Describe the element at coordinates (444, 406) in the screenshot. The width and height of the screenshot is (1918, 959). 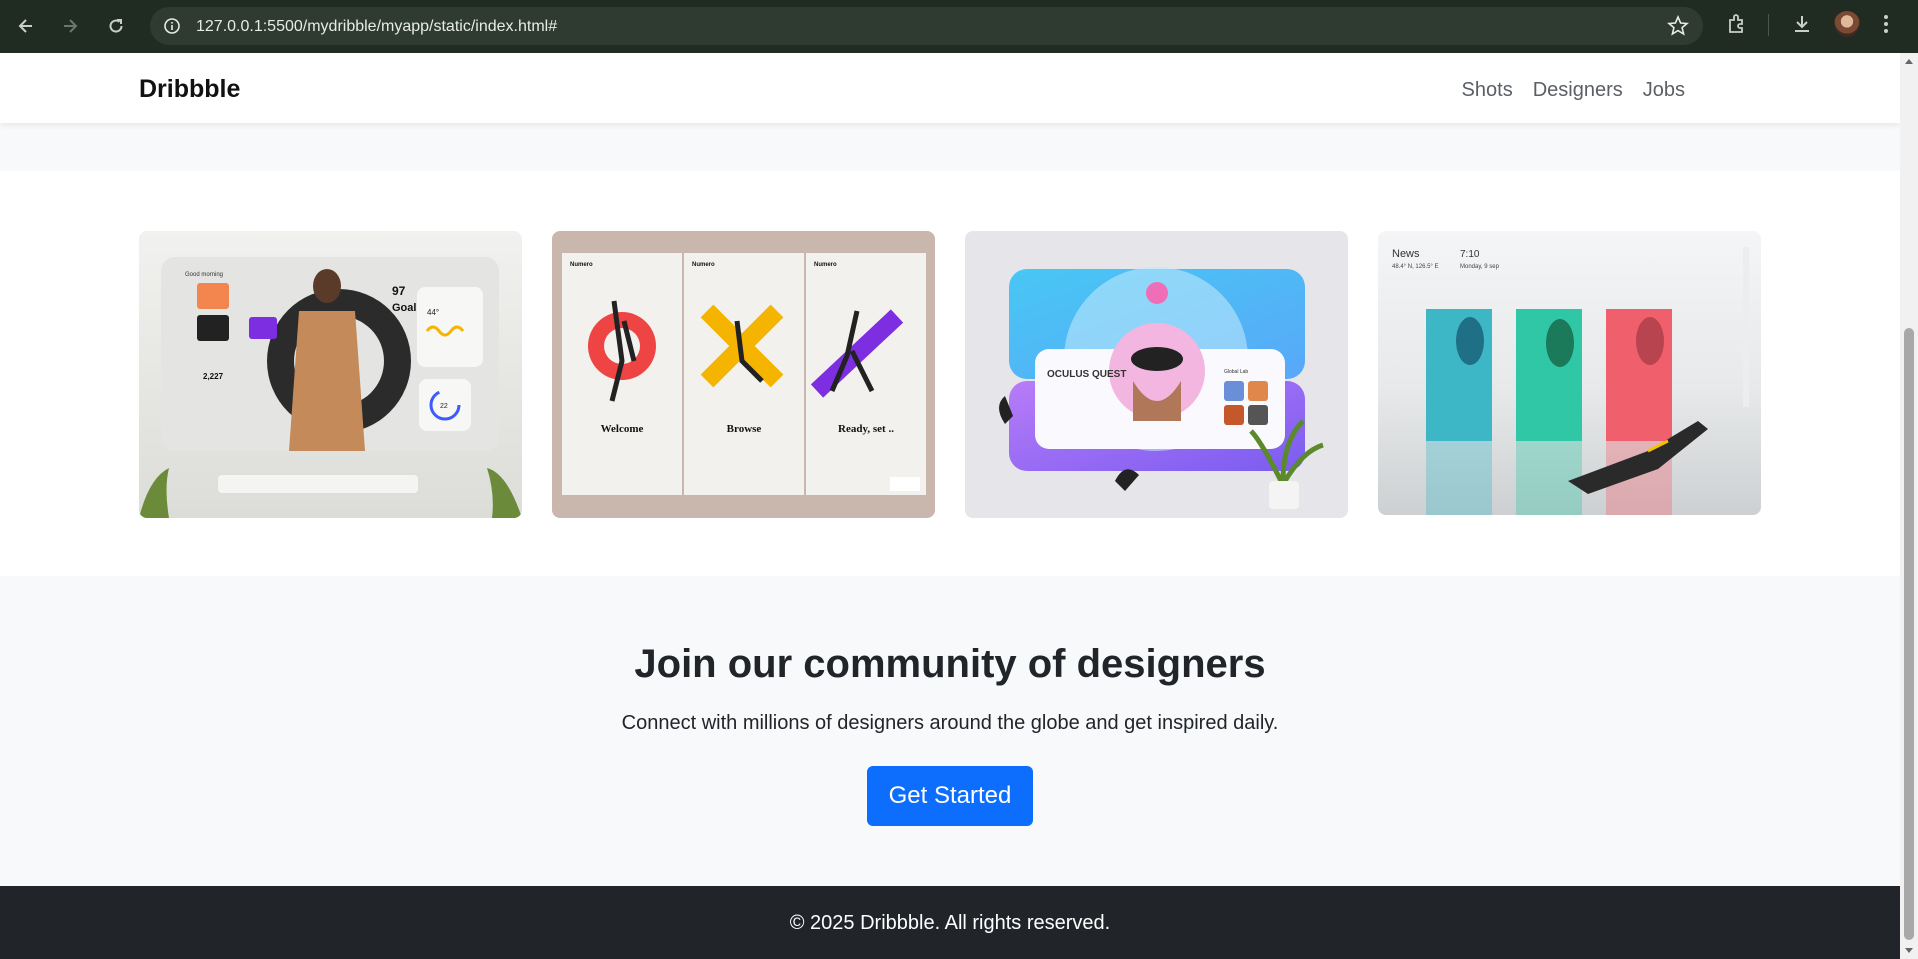
I see `shot-text: 22` at that location.